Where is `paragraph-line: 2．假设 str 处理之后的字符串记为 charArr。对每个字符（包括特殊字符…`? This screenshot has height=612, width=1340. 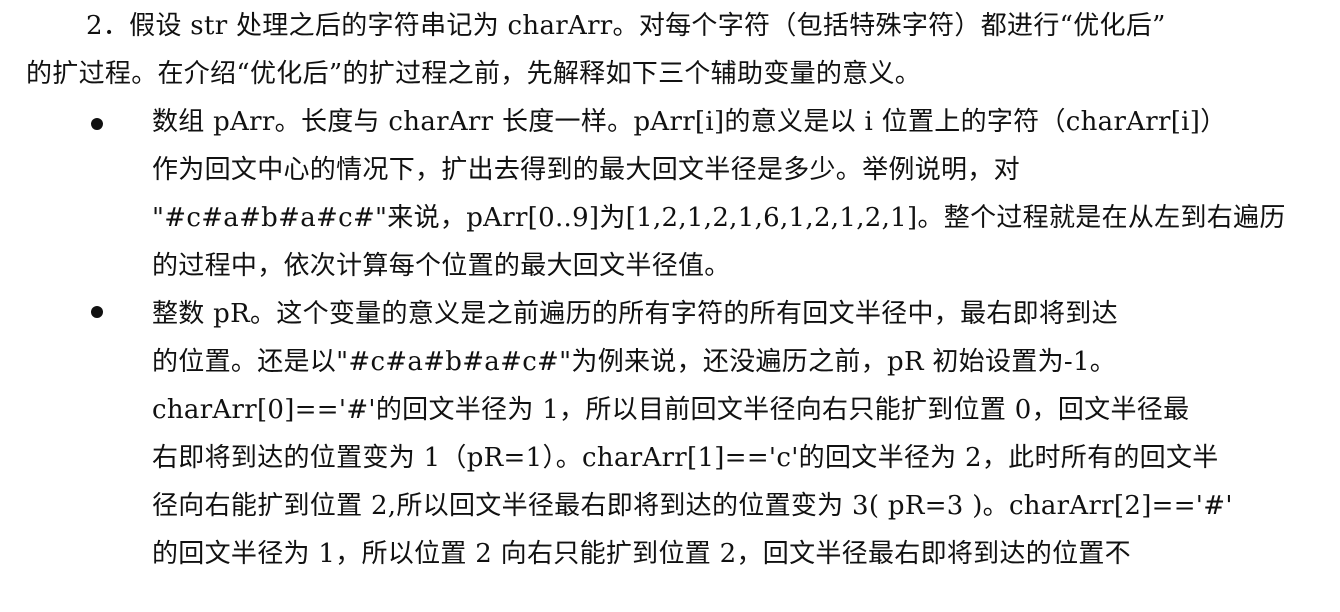 paragraph-line: 2．假设 str 处理之后的字符串记为 charArr。对每个字符（包括特殊字符… is located at coordinates (626, 26).